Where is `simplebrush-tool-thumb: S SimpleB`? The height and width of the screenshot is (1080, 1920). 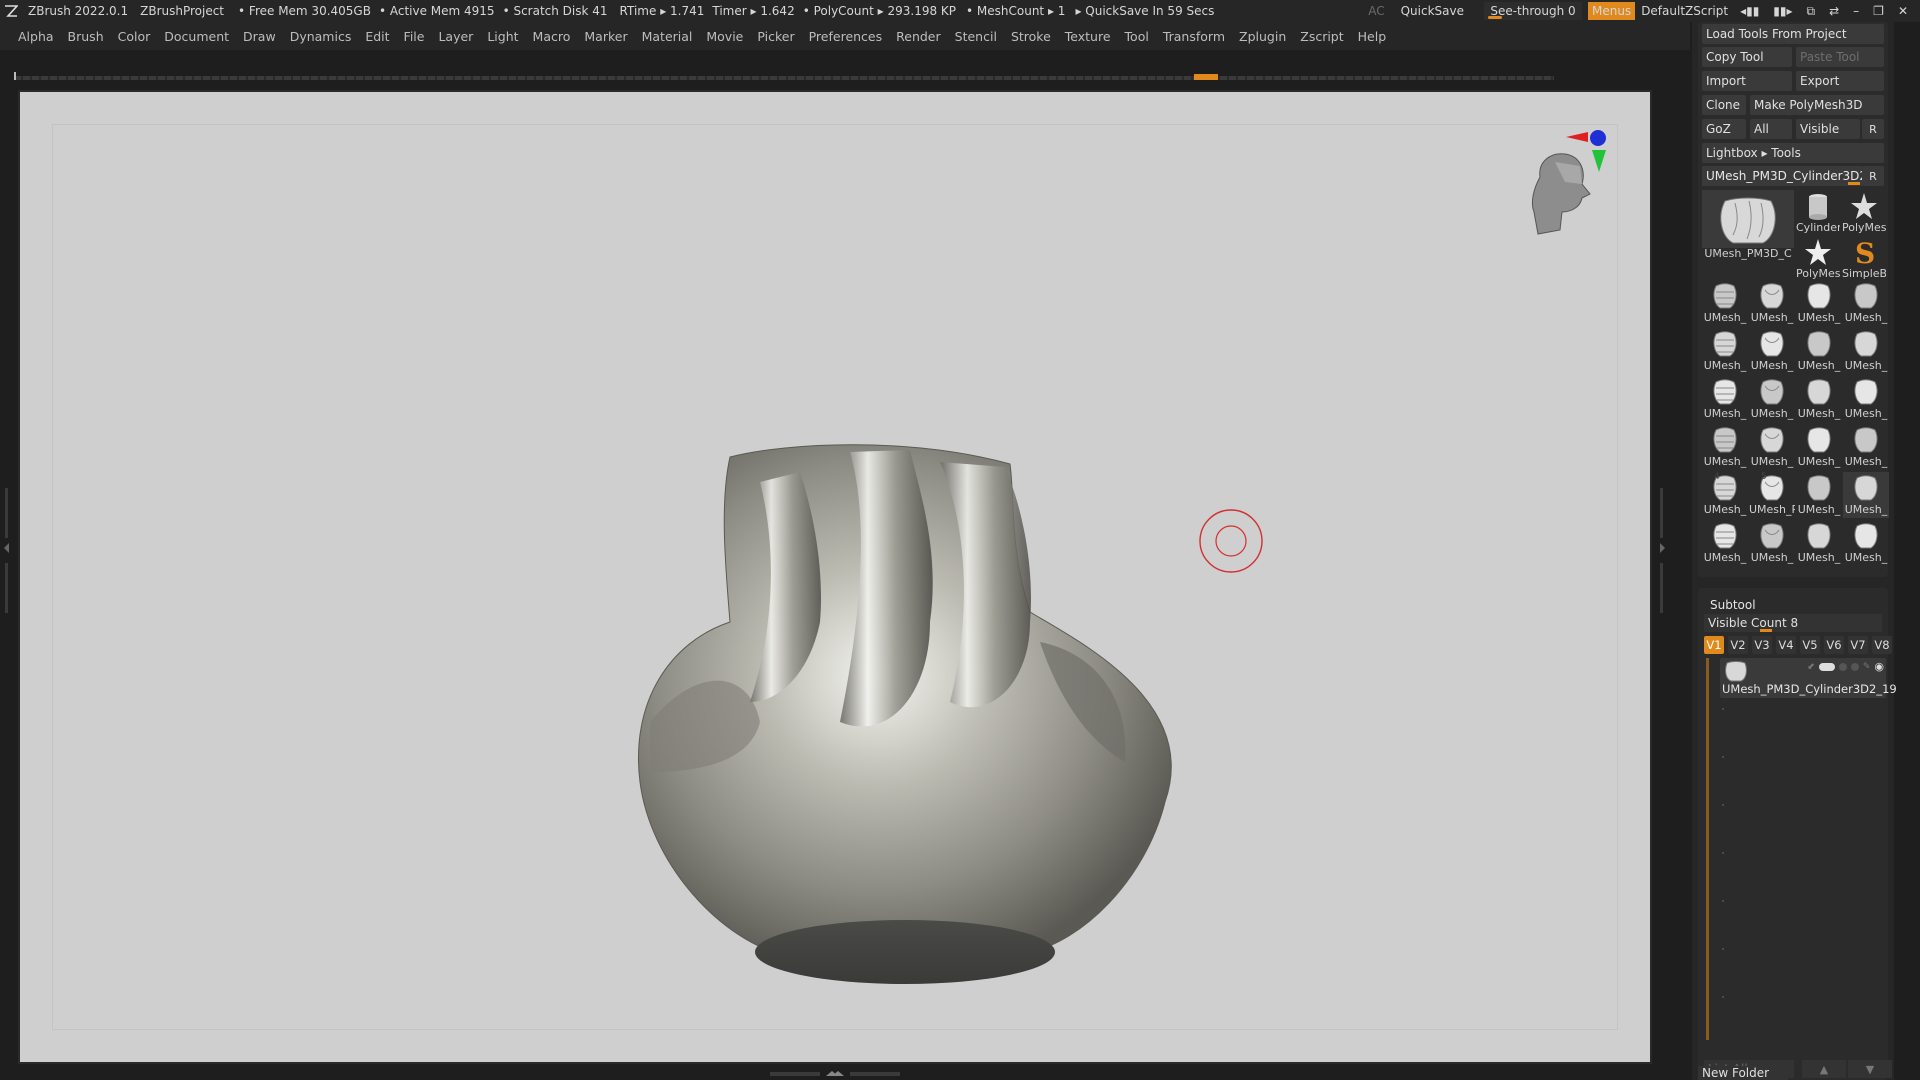
simplebrush-tool-thumb: S SimpleB is located at coordinates (1864, 258).